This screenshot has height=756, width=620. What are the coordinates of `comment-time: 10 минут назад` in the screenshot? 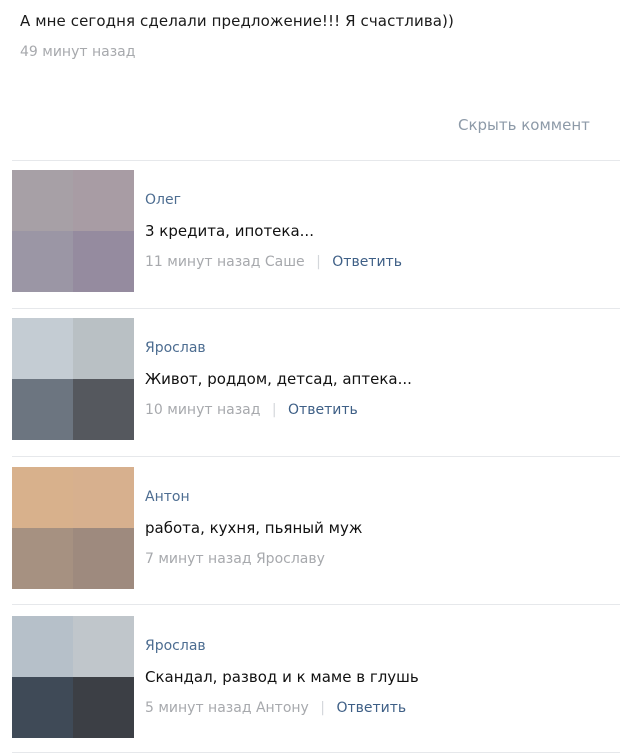 It's located at (202, 410).